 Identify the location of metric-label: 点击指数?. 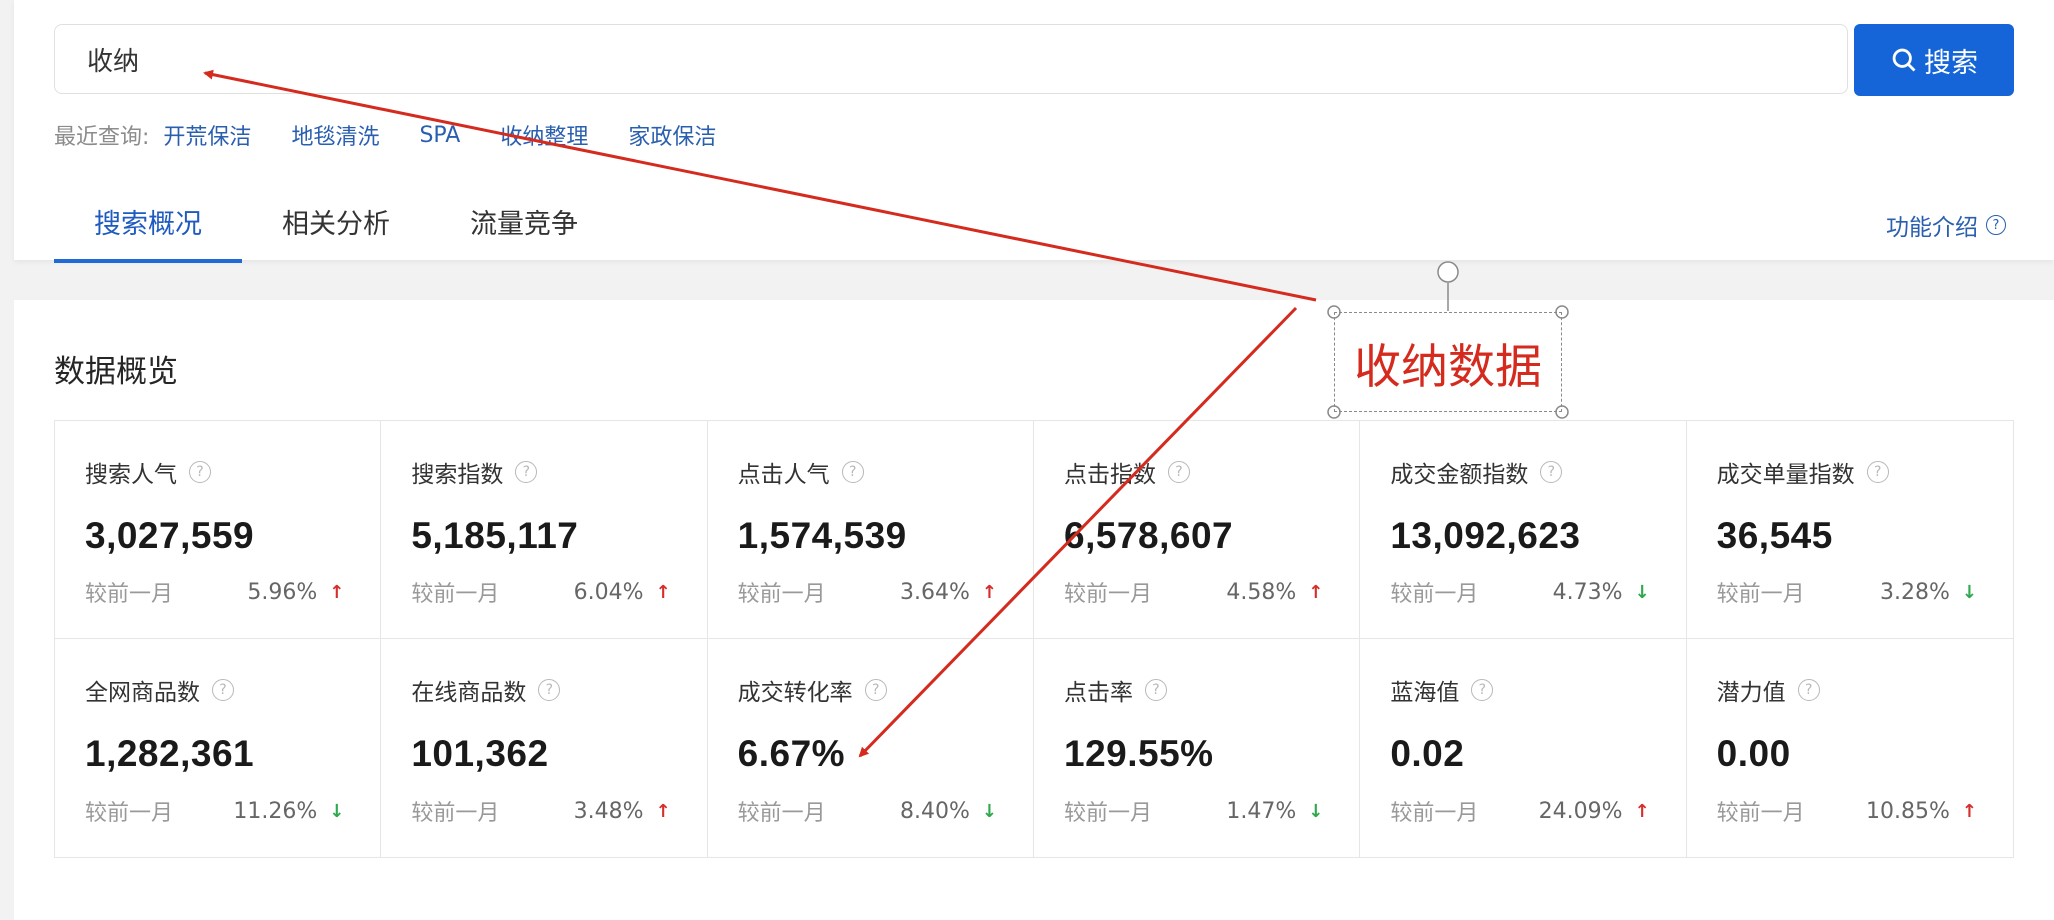
(1197, 472).